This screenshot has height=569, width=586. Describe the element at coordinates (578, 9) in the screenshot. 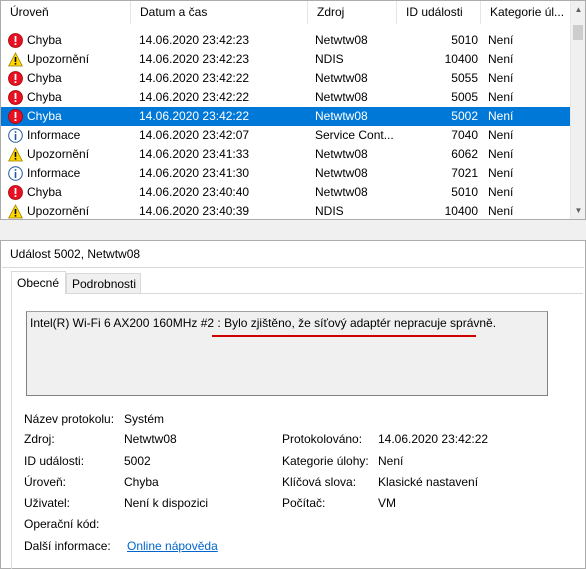

I see `scroll-up-button: ▲` at that location.